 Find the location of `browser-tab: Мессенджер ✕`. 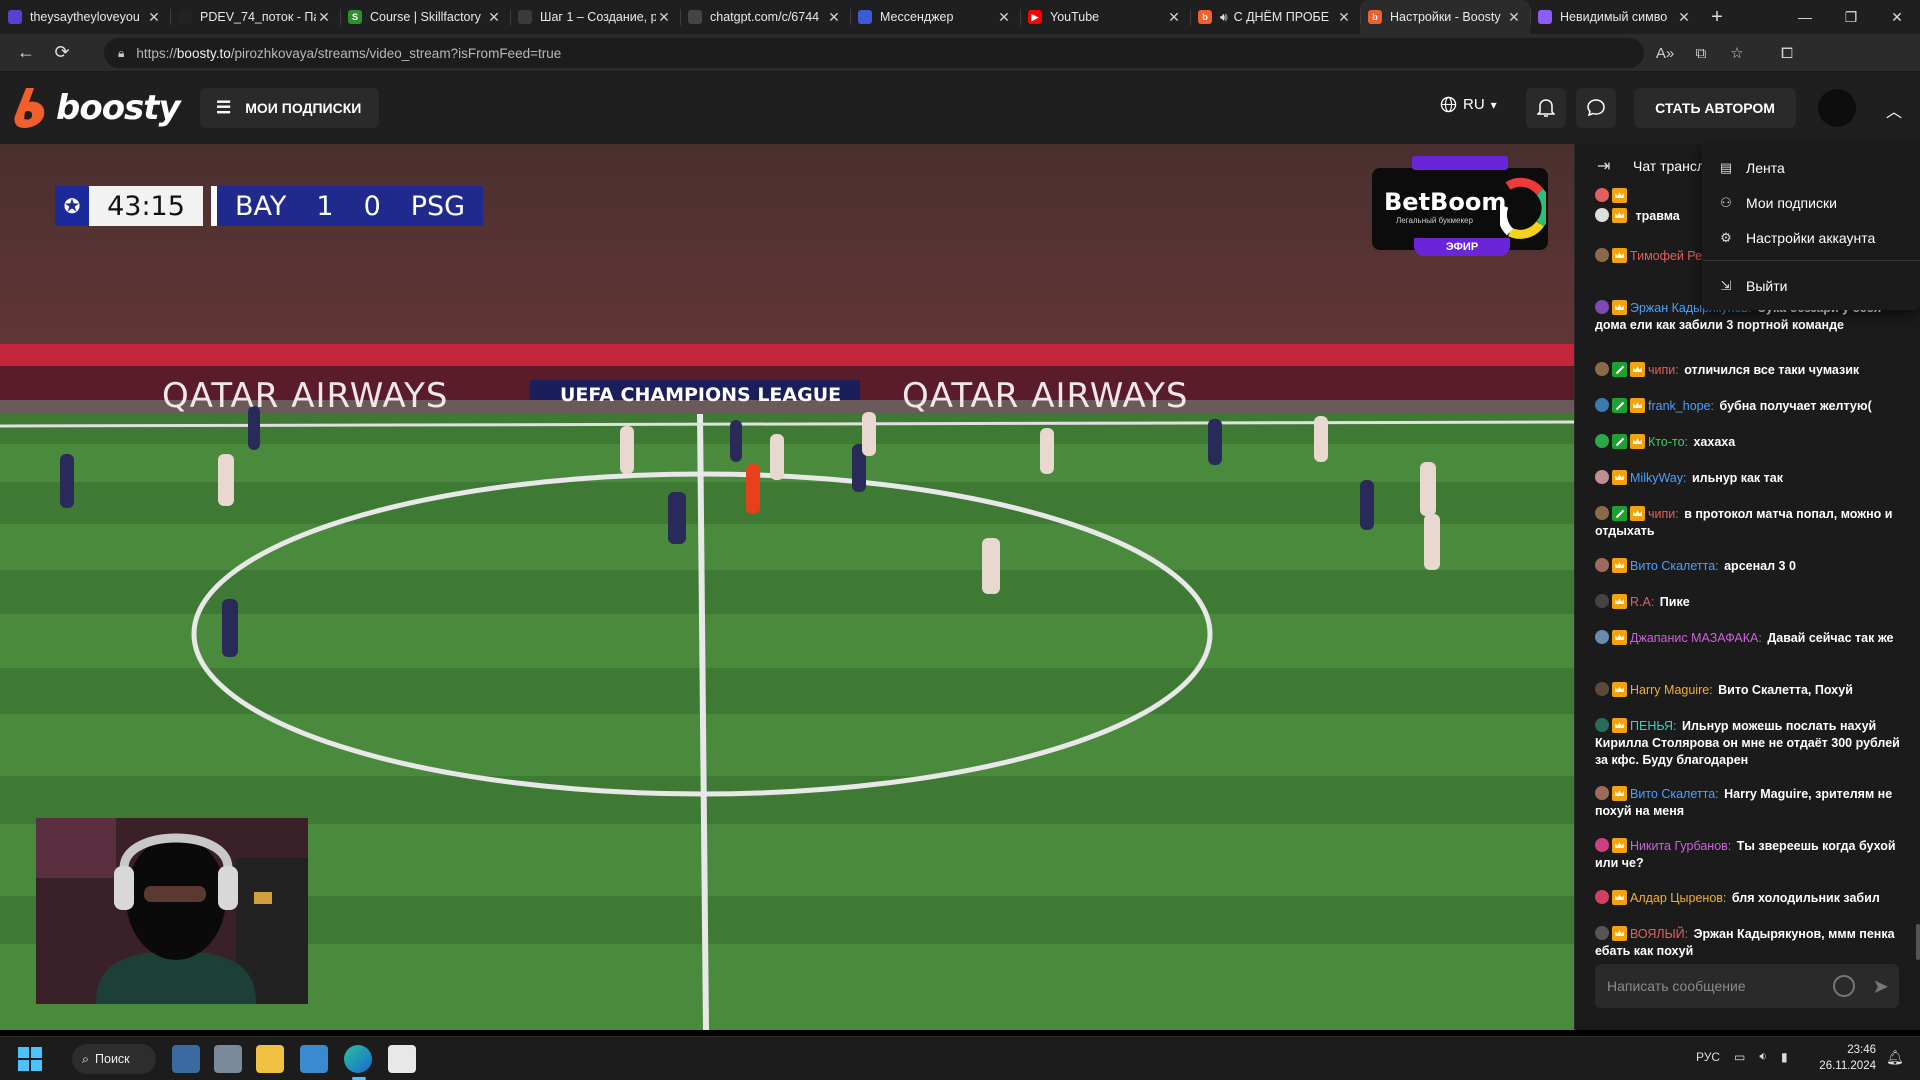

browser-tab: Мессенджер ✕ is located at coordinates (935, 17).